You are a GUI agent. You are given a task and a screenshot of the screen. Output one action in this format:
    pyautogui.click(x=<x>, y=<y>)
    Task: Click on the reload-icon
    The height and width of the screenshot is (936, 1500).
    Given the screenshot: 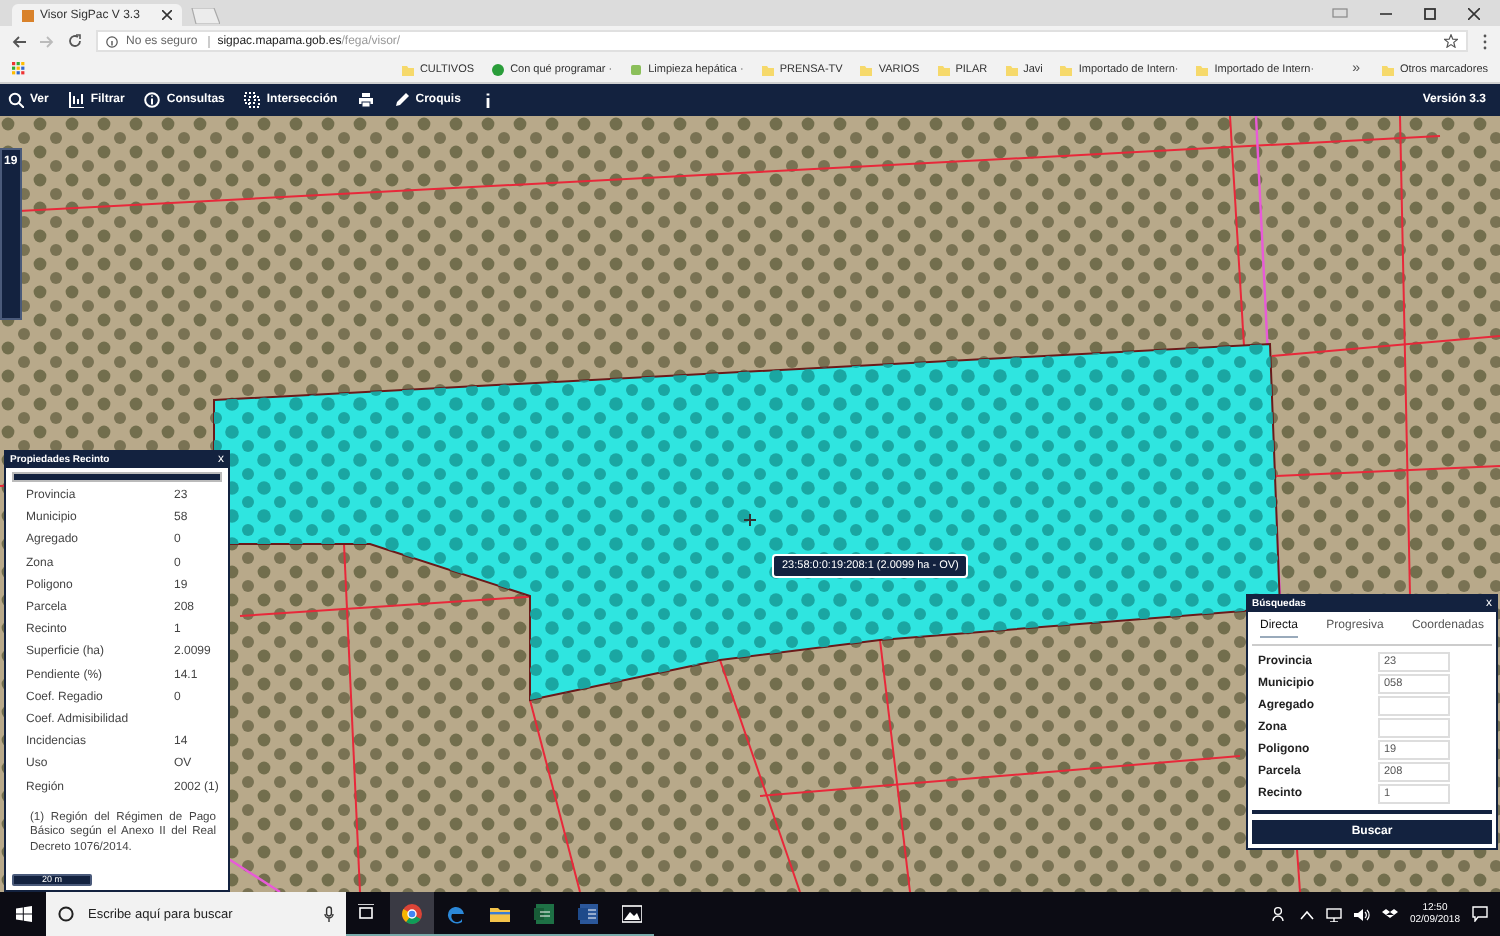 What is the action you would take?
    pyautogui.click(x=75, y=41)
    